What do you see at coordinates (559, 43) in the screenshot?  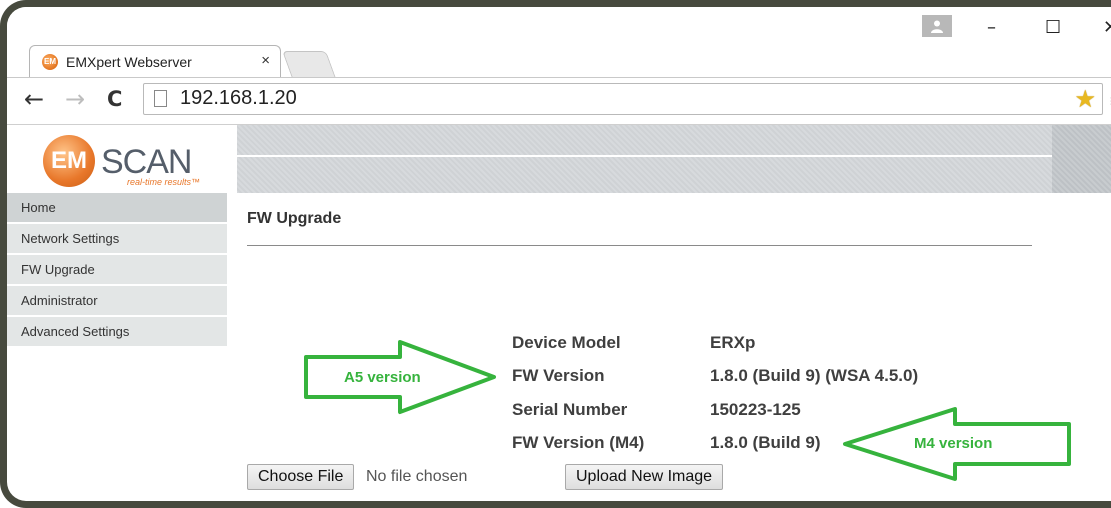 I see `browser-titlebar: – ☐ ✕ EM EMXpert Webserver ×` at bounding box center [559, 43].